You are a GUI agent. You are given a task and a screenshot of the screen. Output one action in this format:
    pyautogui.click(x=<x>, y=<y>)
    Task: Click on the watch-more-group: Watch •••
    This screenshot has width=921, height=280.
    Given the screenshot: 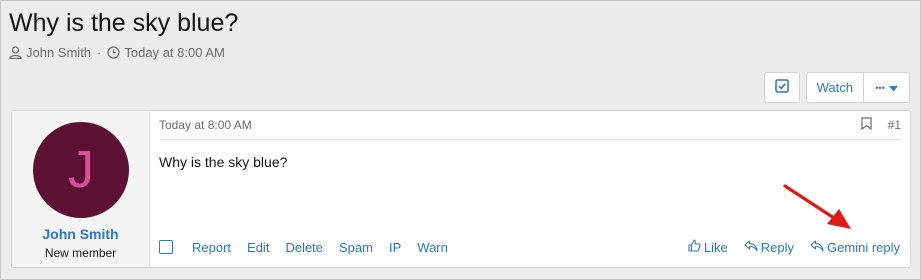 What is the action you would take?
    pyautogui.click(x=857, y=87)
    